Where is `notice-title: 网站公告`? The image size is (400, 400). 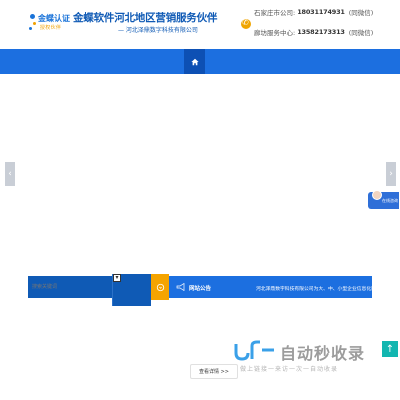
notice-title: 网站公告 is located at coordinates (200, 289).